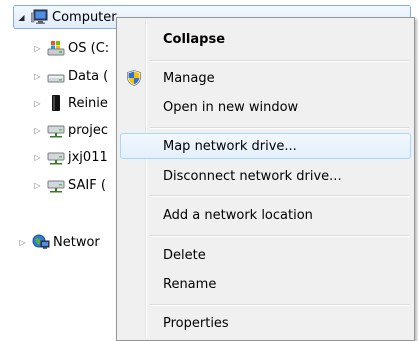 This screenshot has height=341, width=418. I want to click on tree-item-computer: ◢ Computer, so click(67, 17).